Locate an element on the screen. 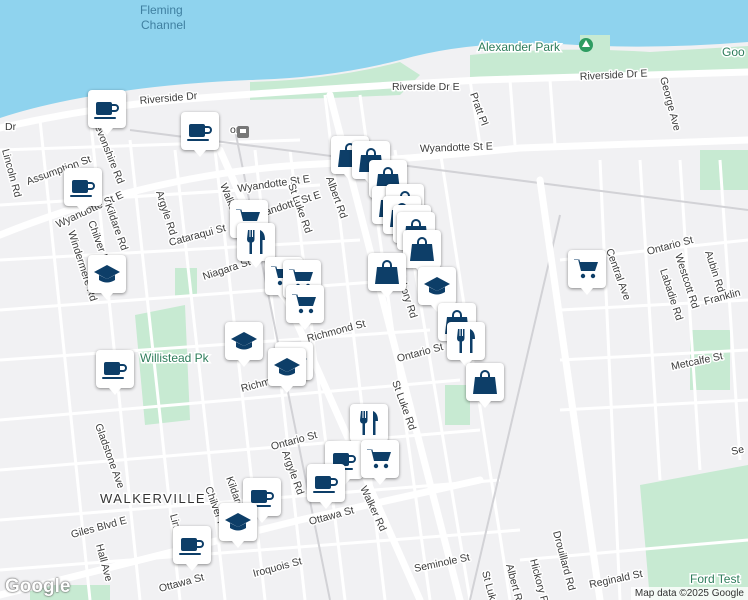 The height and width of the screenshot is (600, 748). park-label-goo: Goo is located at coordinates (733, 52).